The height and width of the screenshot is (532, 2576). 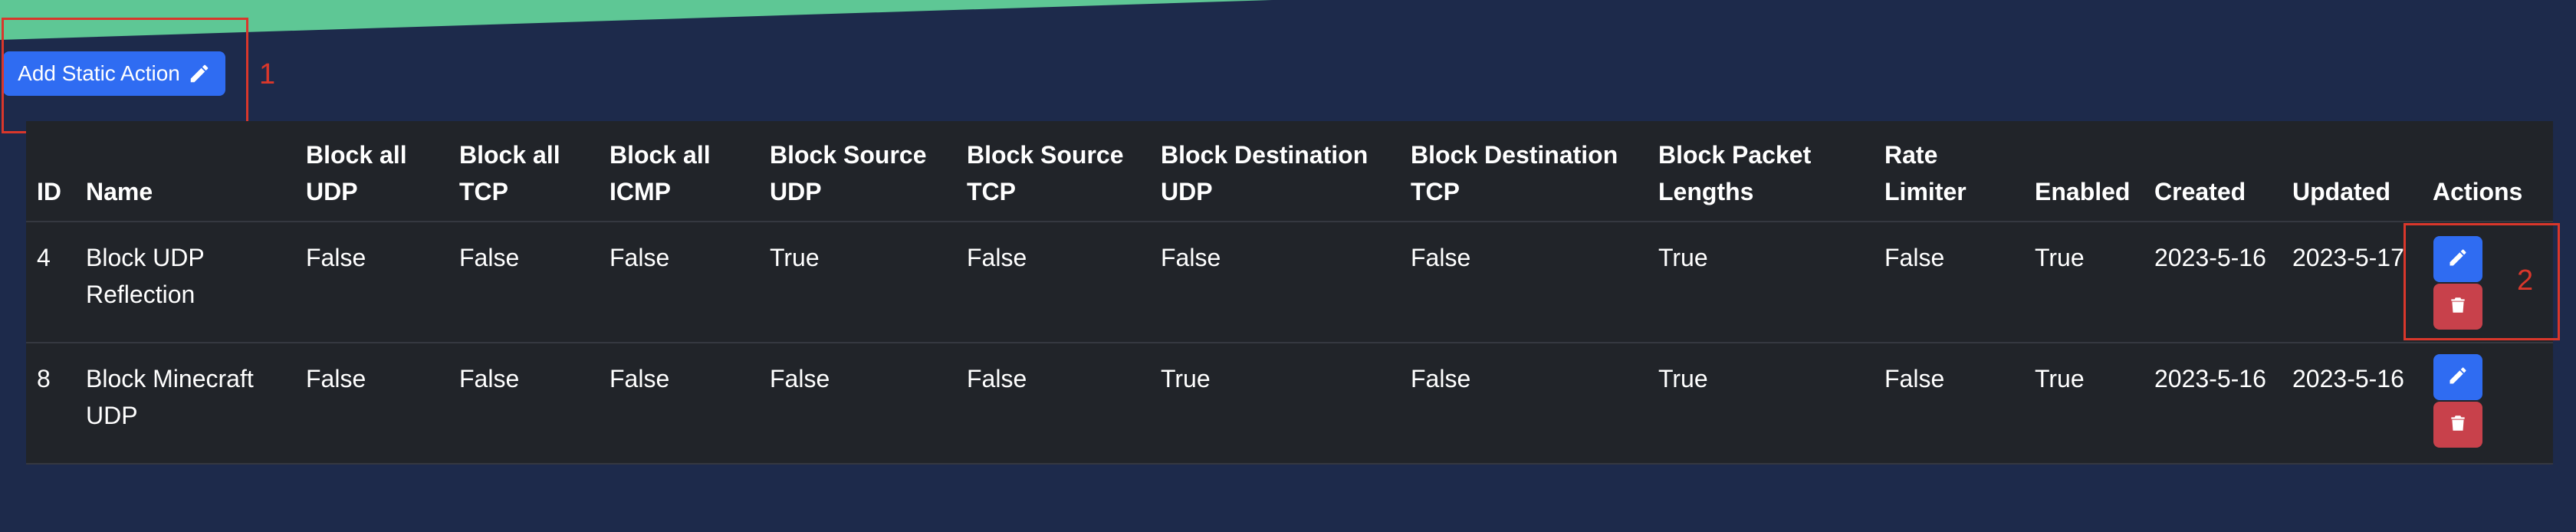 I want to click on header-updated: Updated, so click(x=2341, y=191).